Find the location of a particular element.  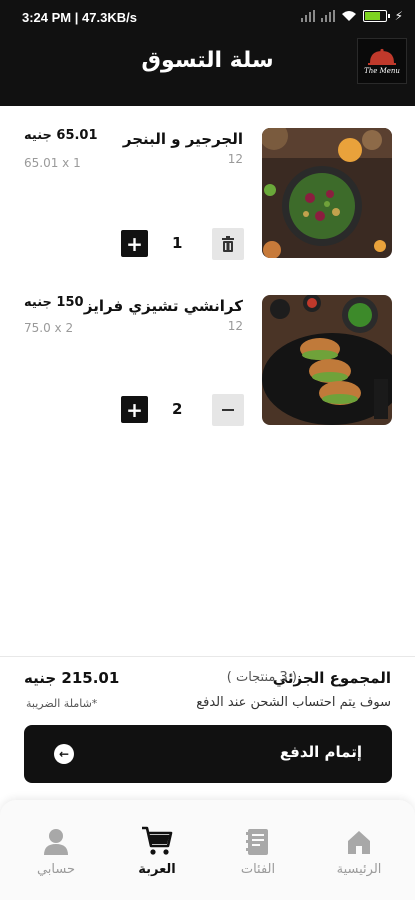

nav-cart: العربة is located at coordinates (157, 851).